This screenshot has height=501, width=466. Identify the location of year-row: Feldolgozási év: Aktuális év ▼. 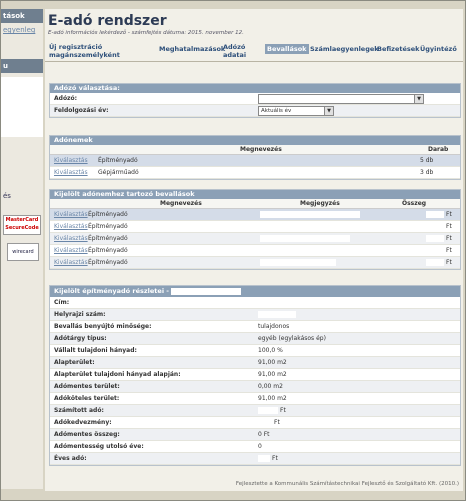
(255, 111).